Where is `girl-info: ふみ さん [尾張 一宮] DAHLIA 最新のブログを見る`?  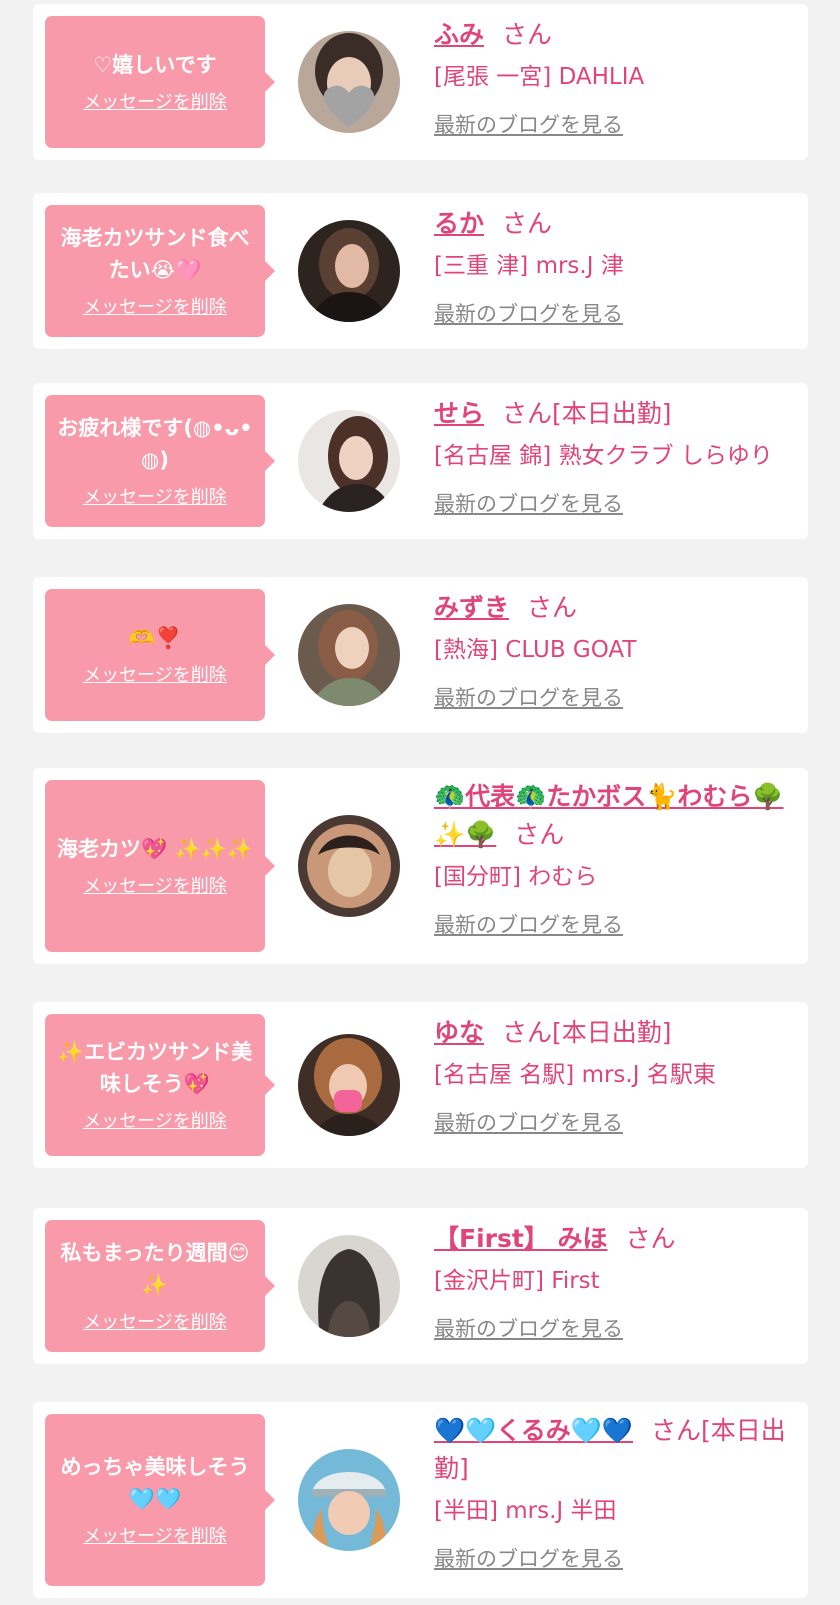
girl-info: ふみ さん [尾張 一宮] DAHLIA 最新のブログを見る is located at coordinates (614, 78).